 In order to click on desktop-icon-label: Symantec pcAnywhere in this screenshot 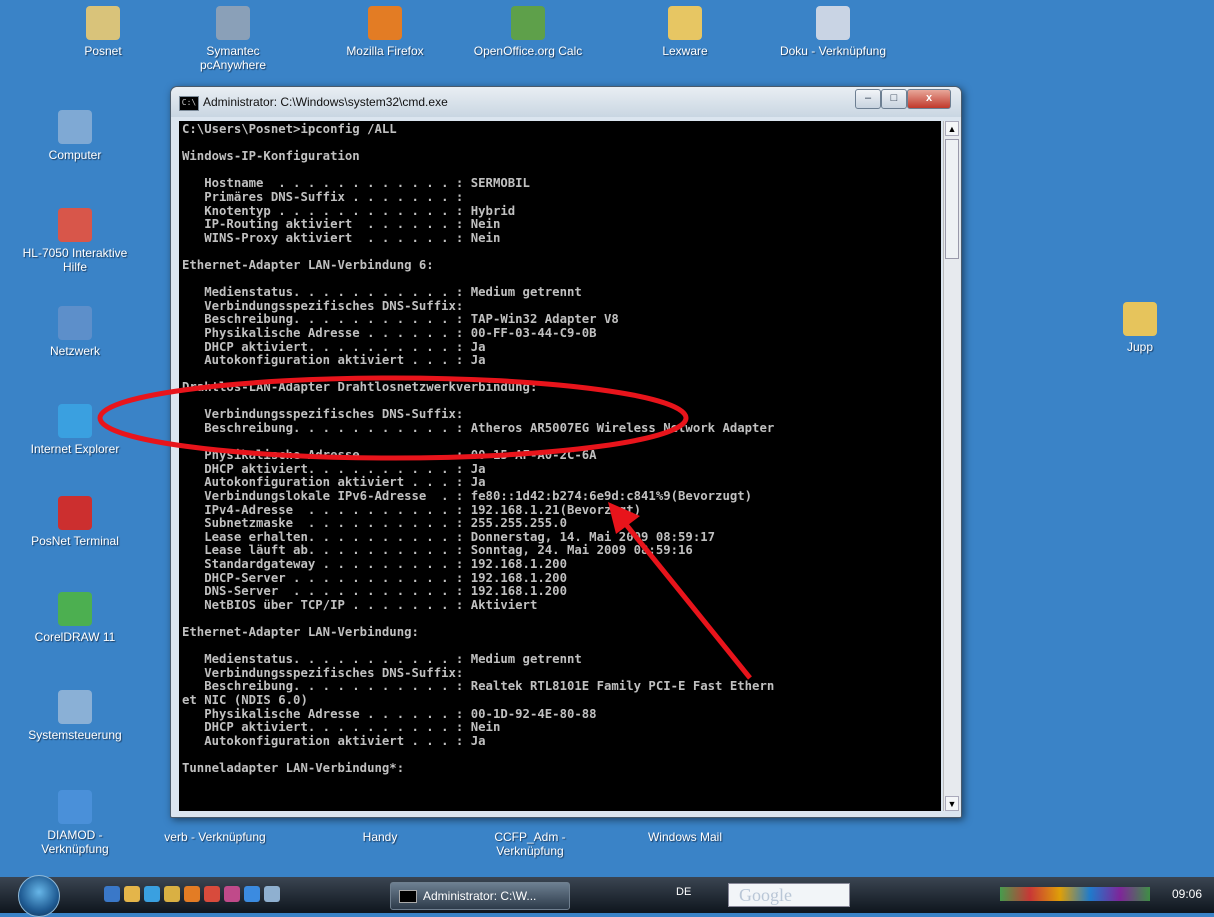, I will do `click(233, 58)`.